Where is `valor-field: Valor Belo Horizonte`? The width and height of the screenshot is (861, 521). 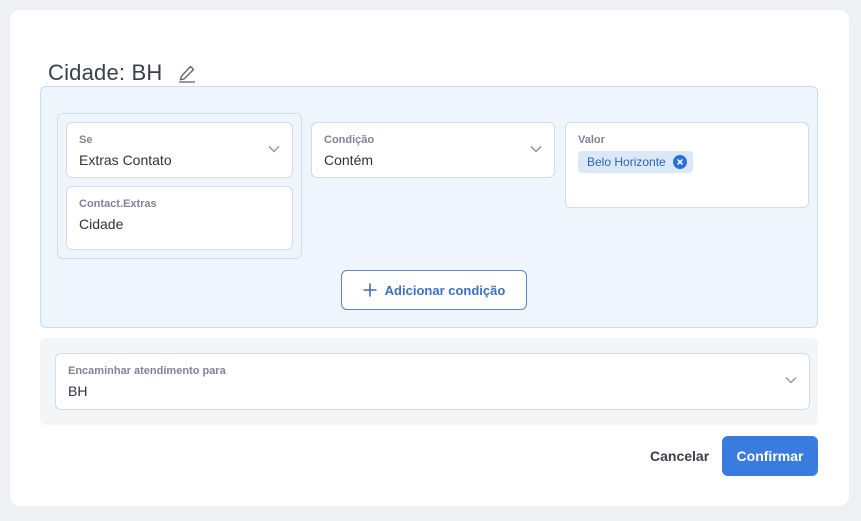
valor-field: Valor Belo Horizonte is located at coordinates (687, 165).